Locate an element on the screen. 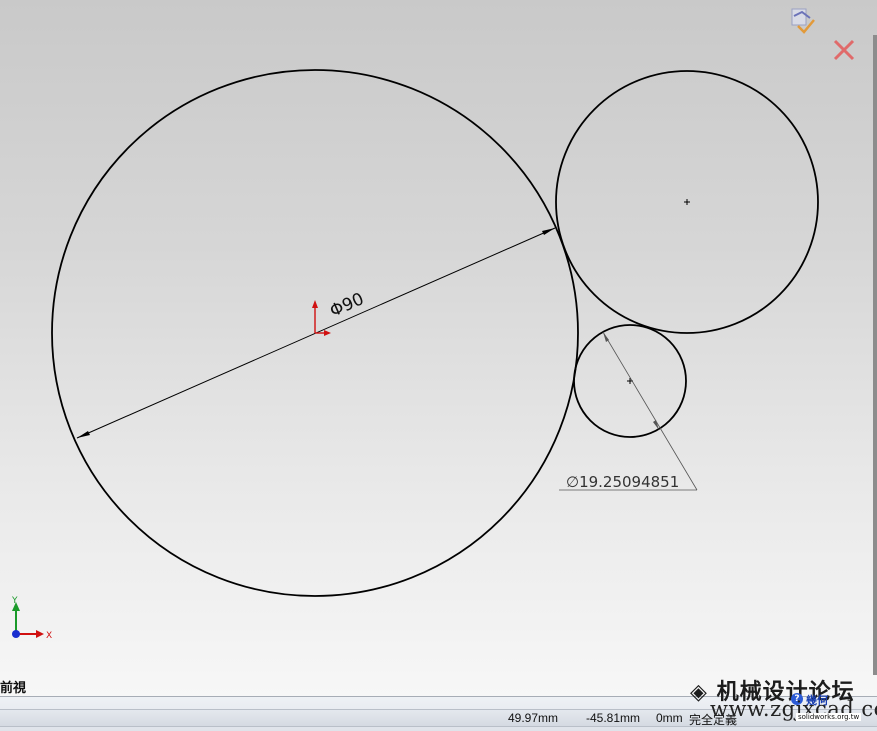  small-dimension-line is located at coordinates (650, 411).